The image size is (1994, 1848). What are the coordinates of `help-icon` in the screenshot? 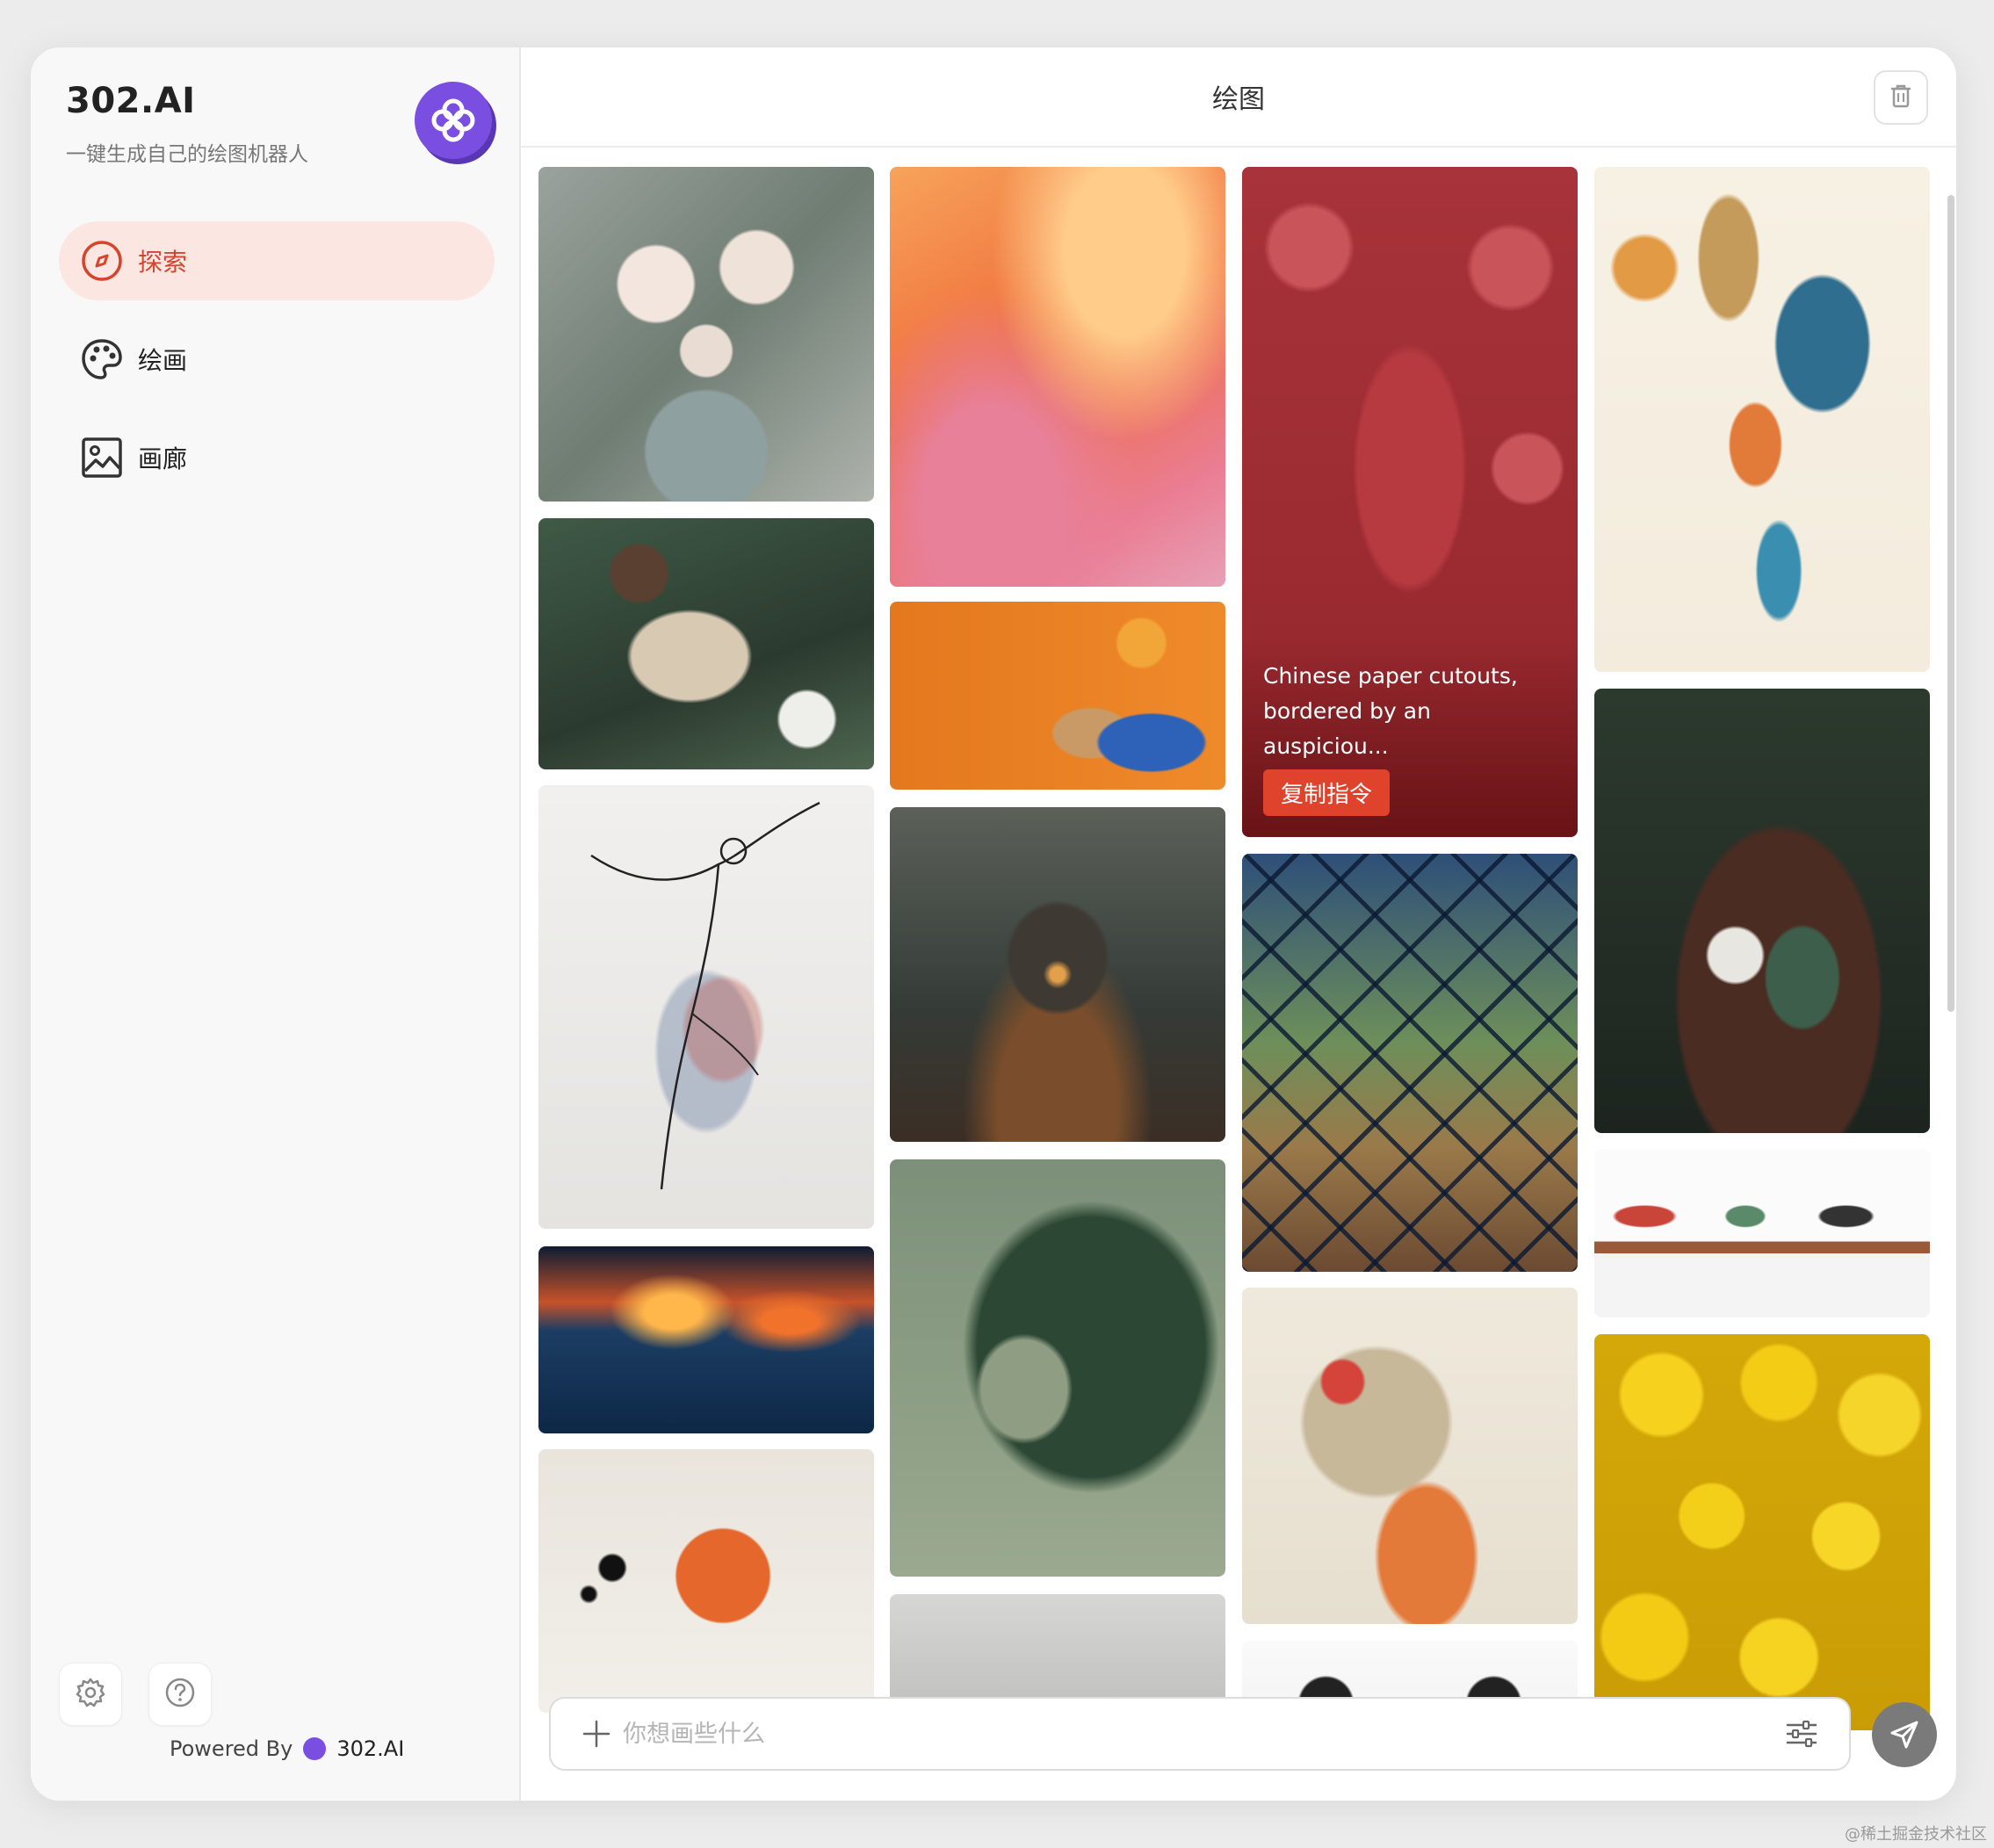 It's located at (180, 1694).